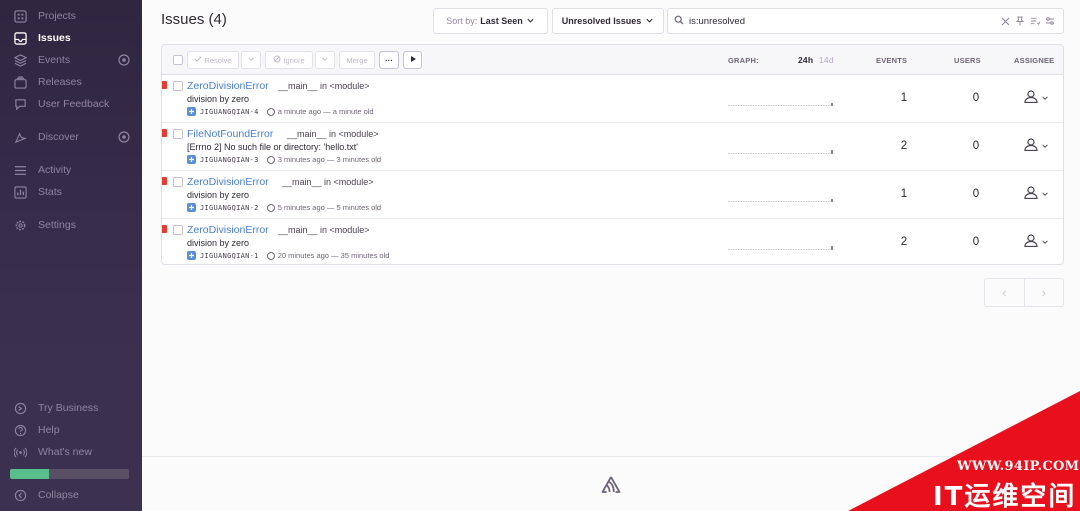 The height and width of the screenshot is (511, 1080). I want to click on gear-icon, so click(20, 225).